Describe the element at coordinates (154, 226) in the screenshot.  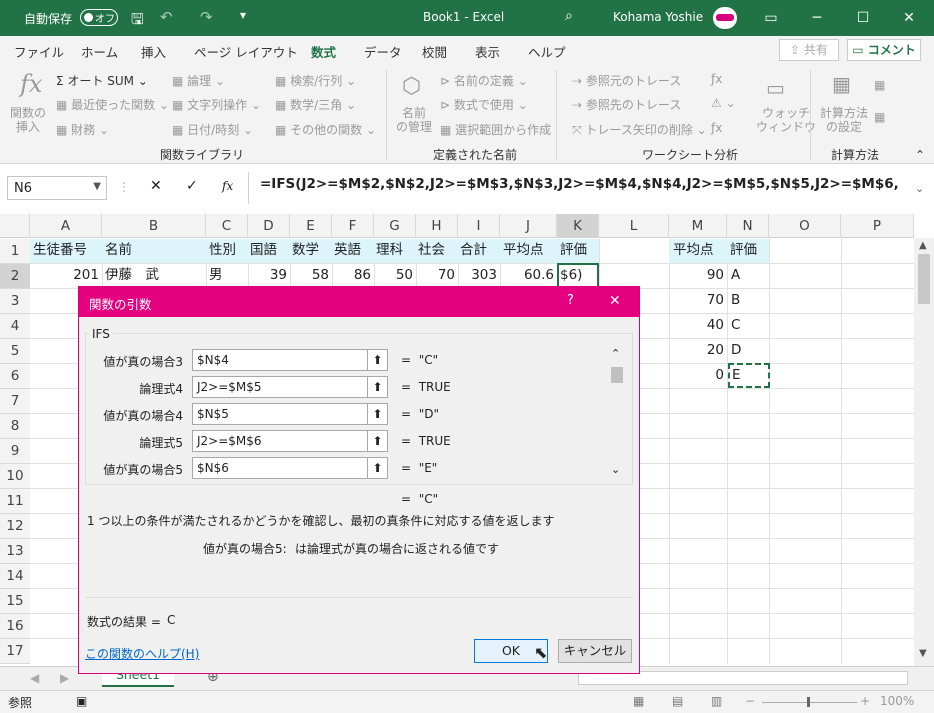
I see `col-header: B` at that location.